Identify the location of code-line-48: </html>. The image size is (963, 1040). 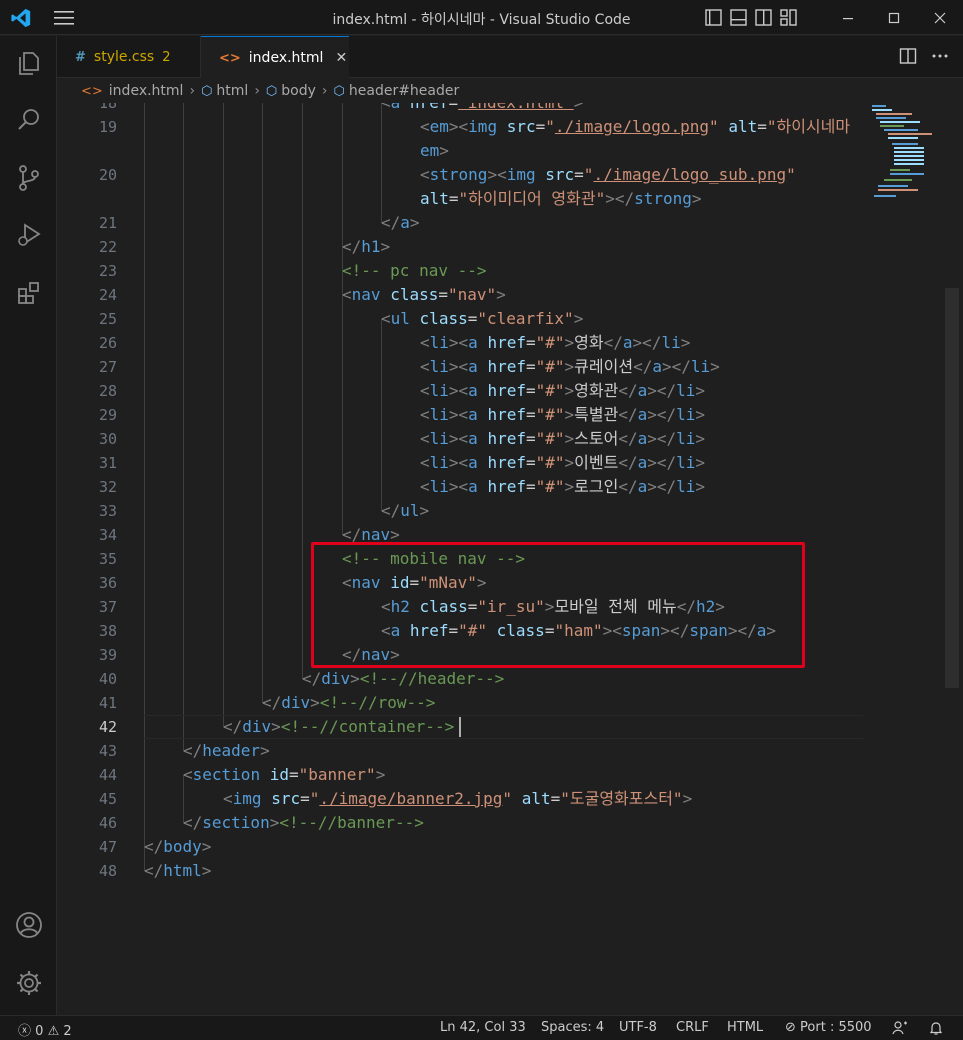
(178, 870).